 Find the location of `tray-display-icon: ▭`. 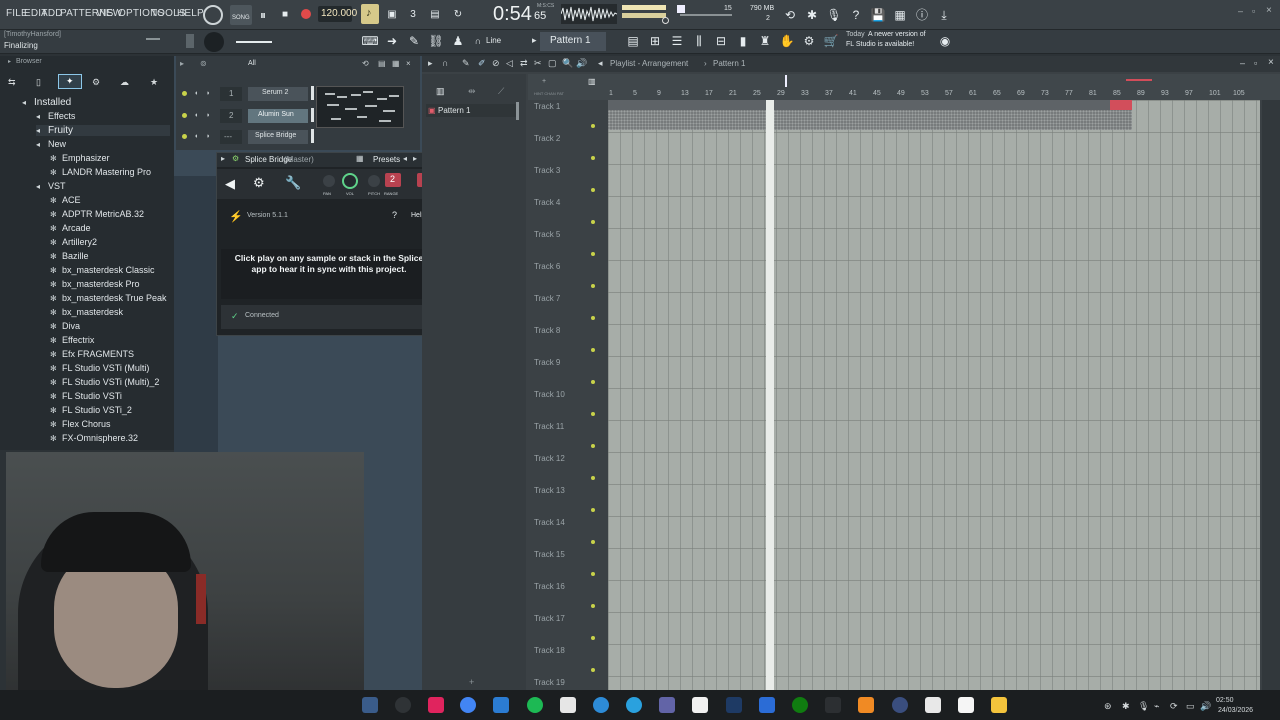

tray-display-icon: ▭ is located at coordinates (1190, 706).